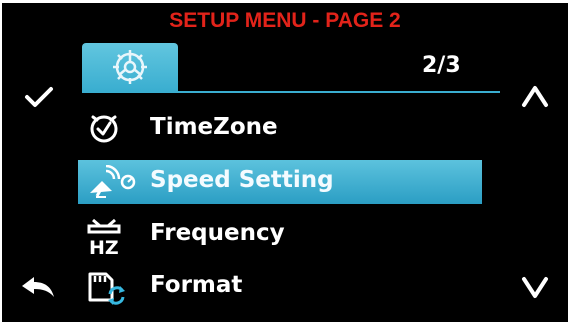 This screenshot has height=325, width=572. I want to click on hz-frequency-icon: HZ, so click(104, 237).